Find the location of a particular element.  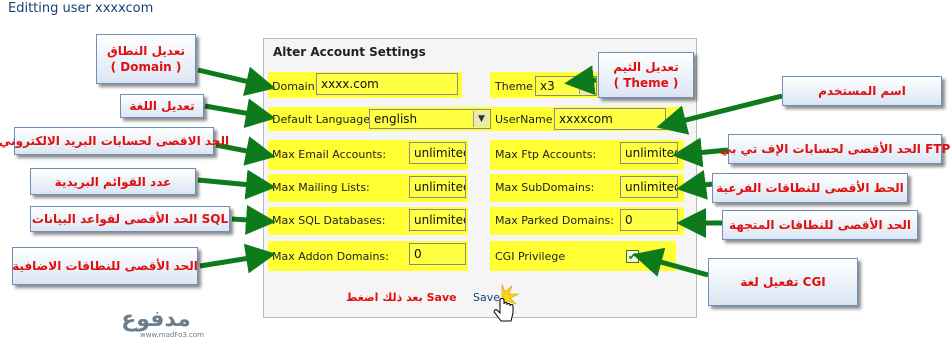

arrow-language is located at coordinates (240, 113).